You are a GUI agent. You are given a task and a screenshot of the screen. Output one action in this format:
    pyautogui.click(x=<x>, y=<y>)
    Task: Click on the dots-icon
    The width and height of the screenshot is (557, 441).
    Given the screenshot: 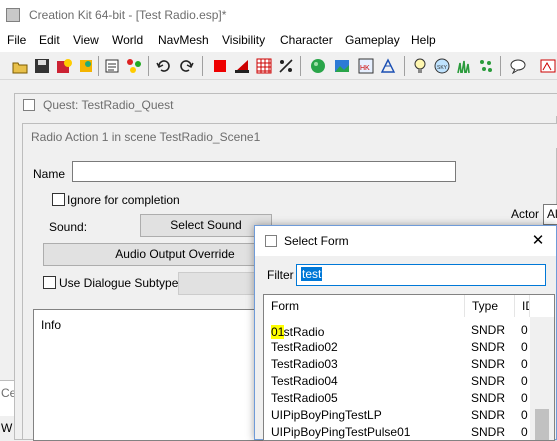 What is the action you would take?
    pyautogui.click(x=486, y=66)
    